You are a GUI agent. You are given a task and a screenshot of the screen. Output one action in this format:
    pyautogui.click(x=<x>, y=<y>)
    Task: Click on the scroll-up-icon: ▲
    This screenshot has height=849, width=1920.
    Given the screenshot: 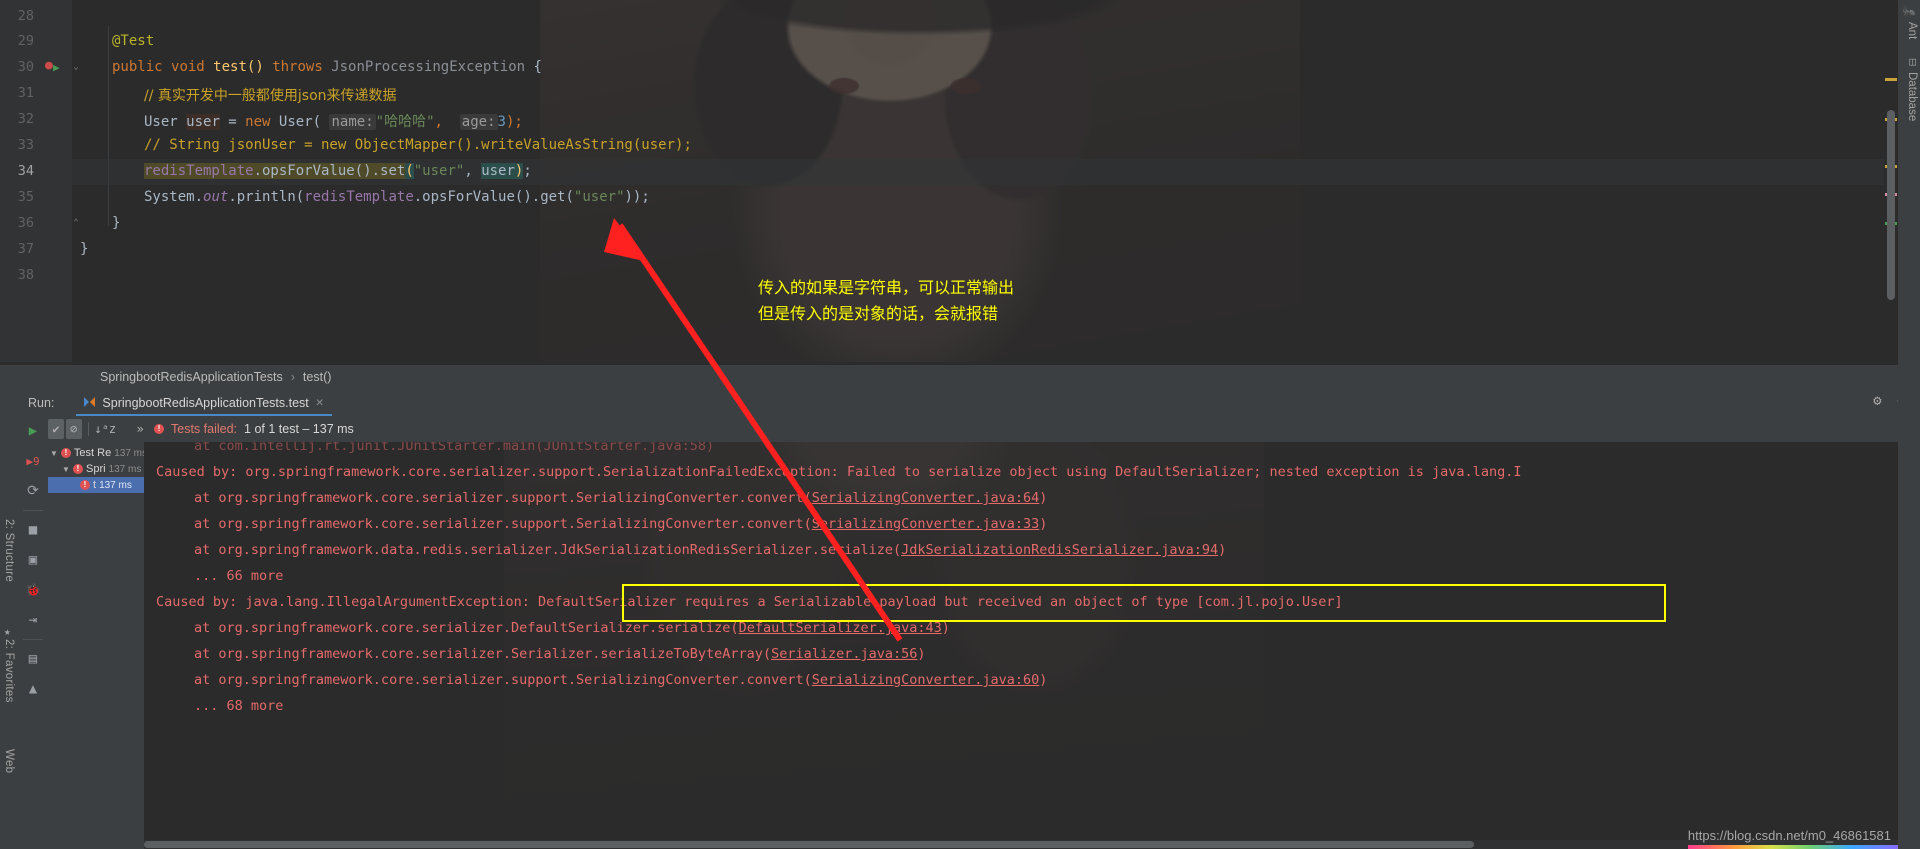 What is the action you would take?
    pyautogui.click(x=33, y=689)
    